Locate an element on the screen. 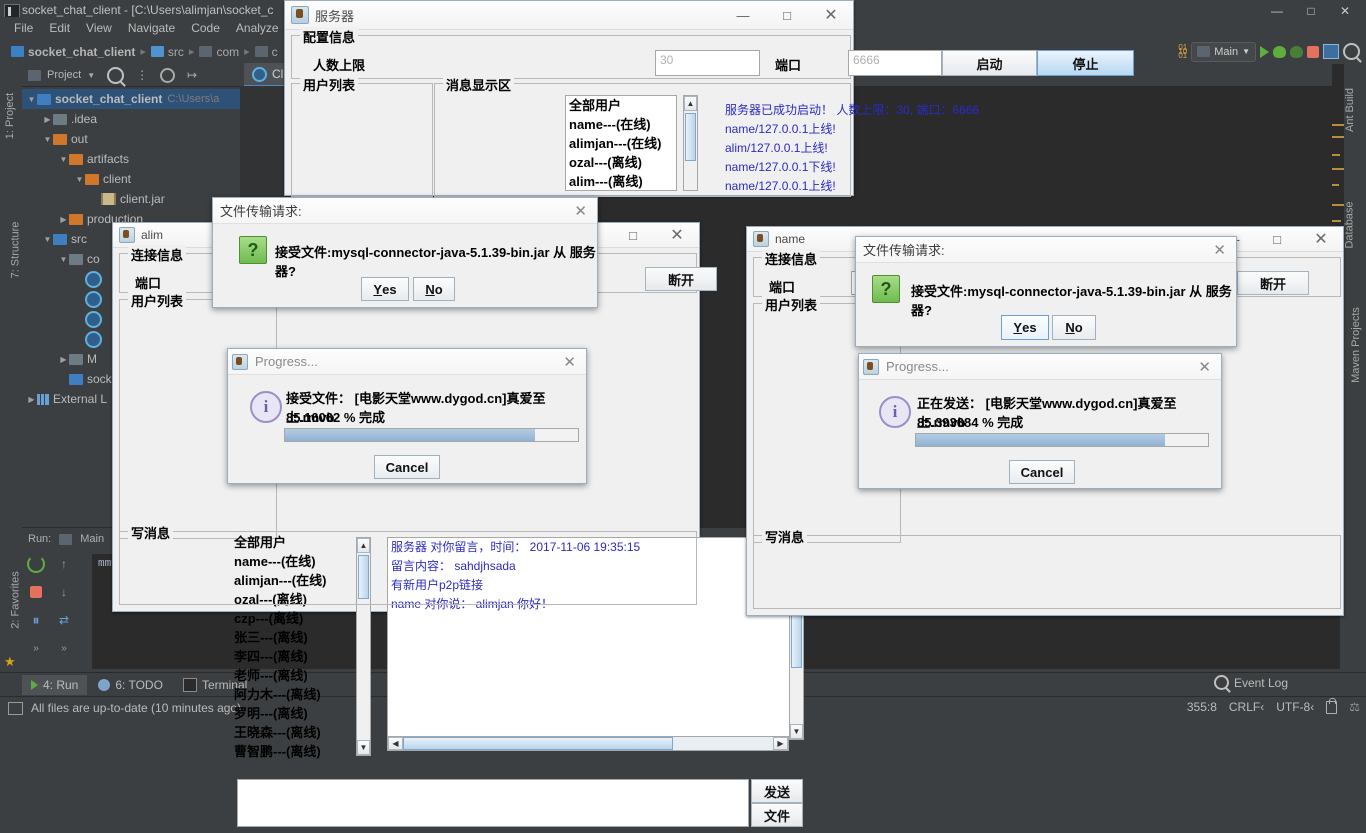 The width and height of the screenshot is (1366, 833). event-log-button: Event Log is located at coordinates (1250, 682).